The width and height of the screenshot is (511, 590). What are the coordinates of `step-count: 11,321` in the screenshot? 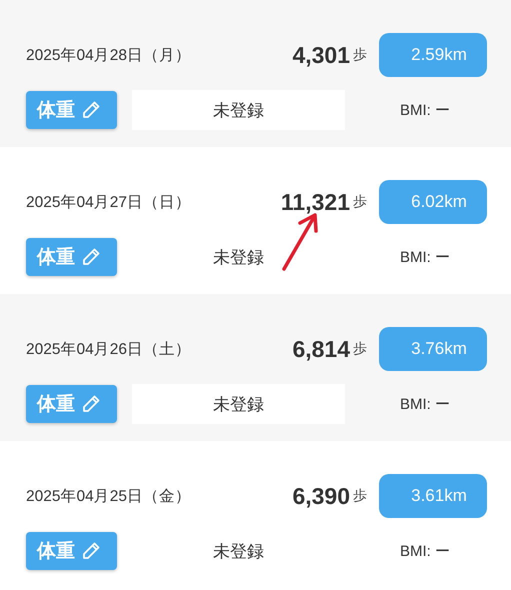 It's located at (315, 202).